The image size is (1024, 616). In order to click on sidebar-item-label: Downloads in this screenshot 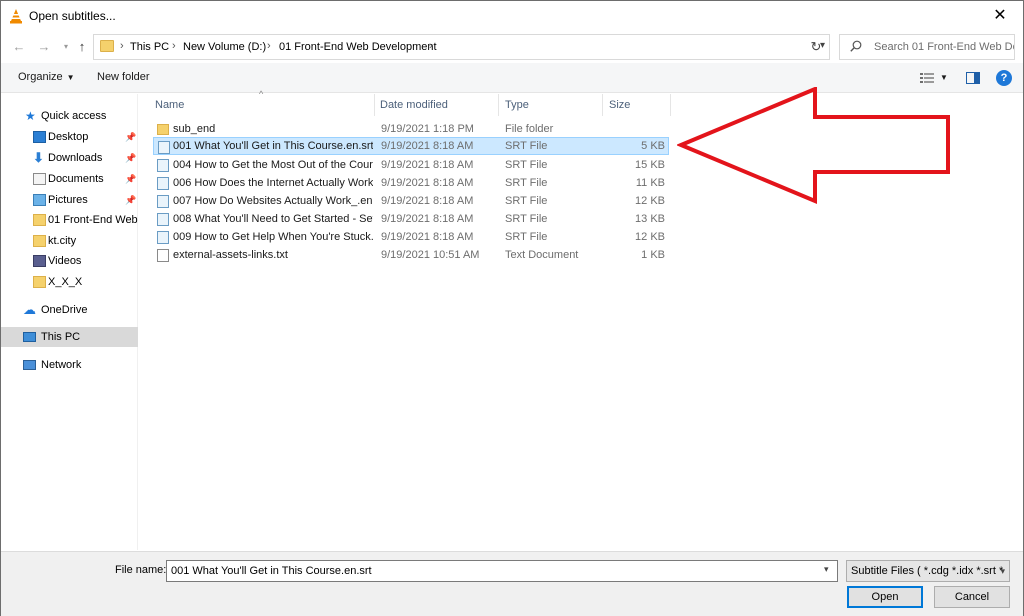, I will do `click(75, 158)`.